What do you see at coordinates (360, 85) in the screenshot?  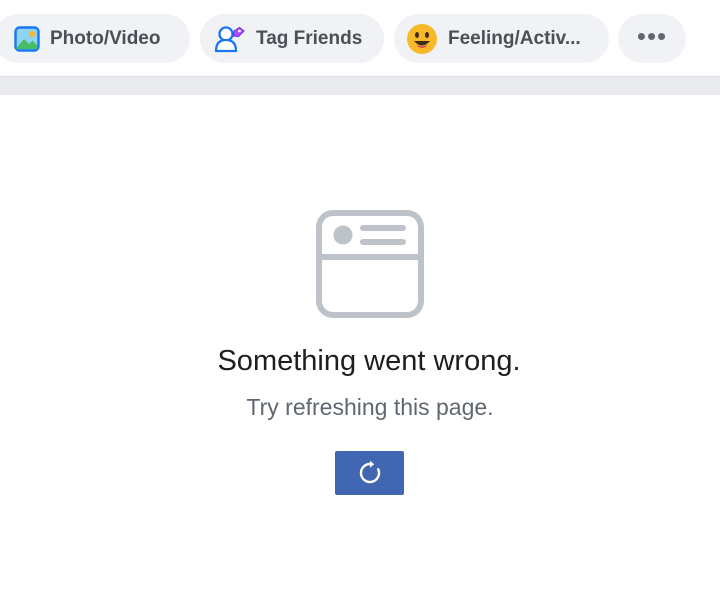 I see `section-divider` at bounding box center [360, 85].